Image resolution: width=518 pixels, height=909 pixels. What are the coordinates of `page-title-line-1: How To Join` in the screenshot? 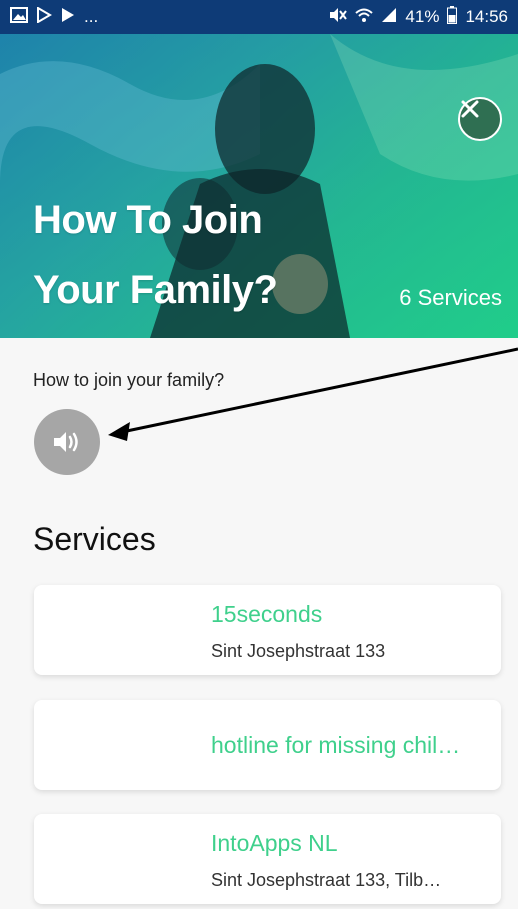 It's located at (148, 220).